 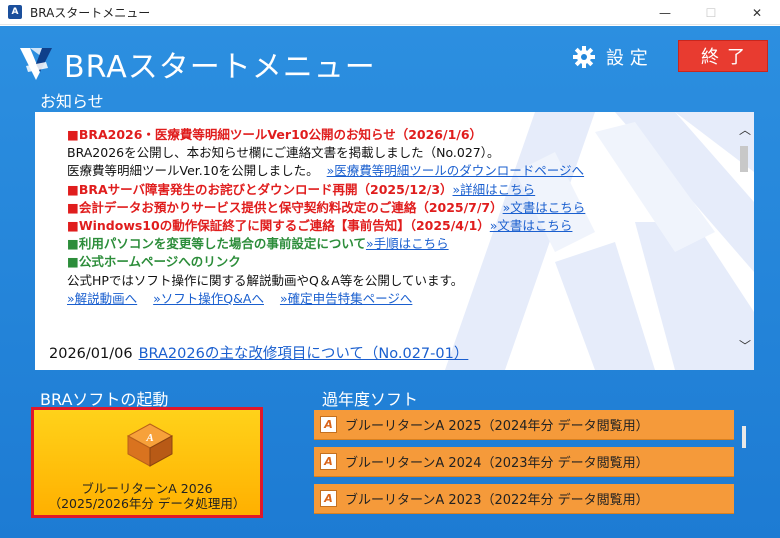 I want to click on news-item: BRA2026を公開し、本お知らせ欄にご連絡文書を掲載しました（No.027）。, so click(x=397, y=153).